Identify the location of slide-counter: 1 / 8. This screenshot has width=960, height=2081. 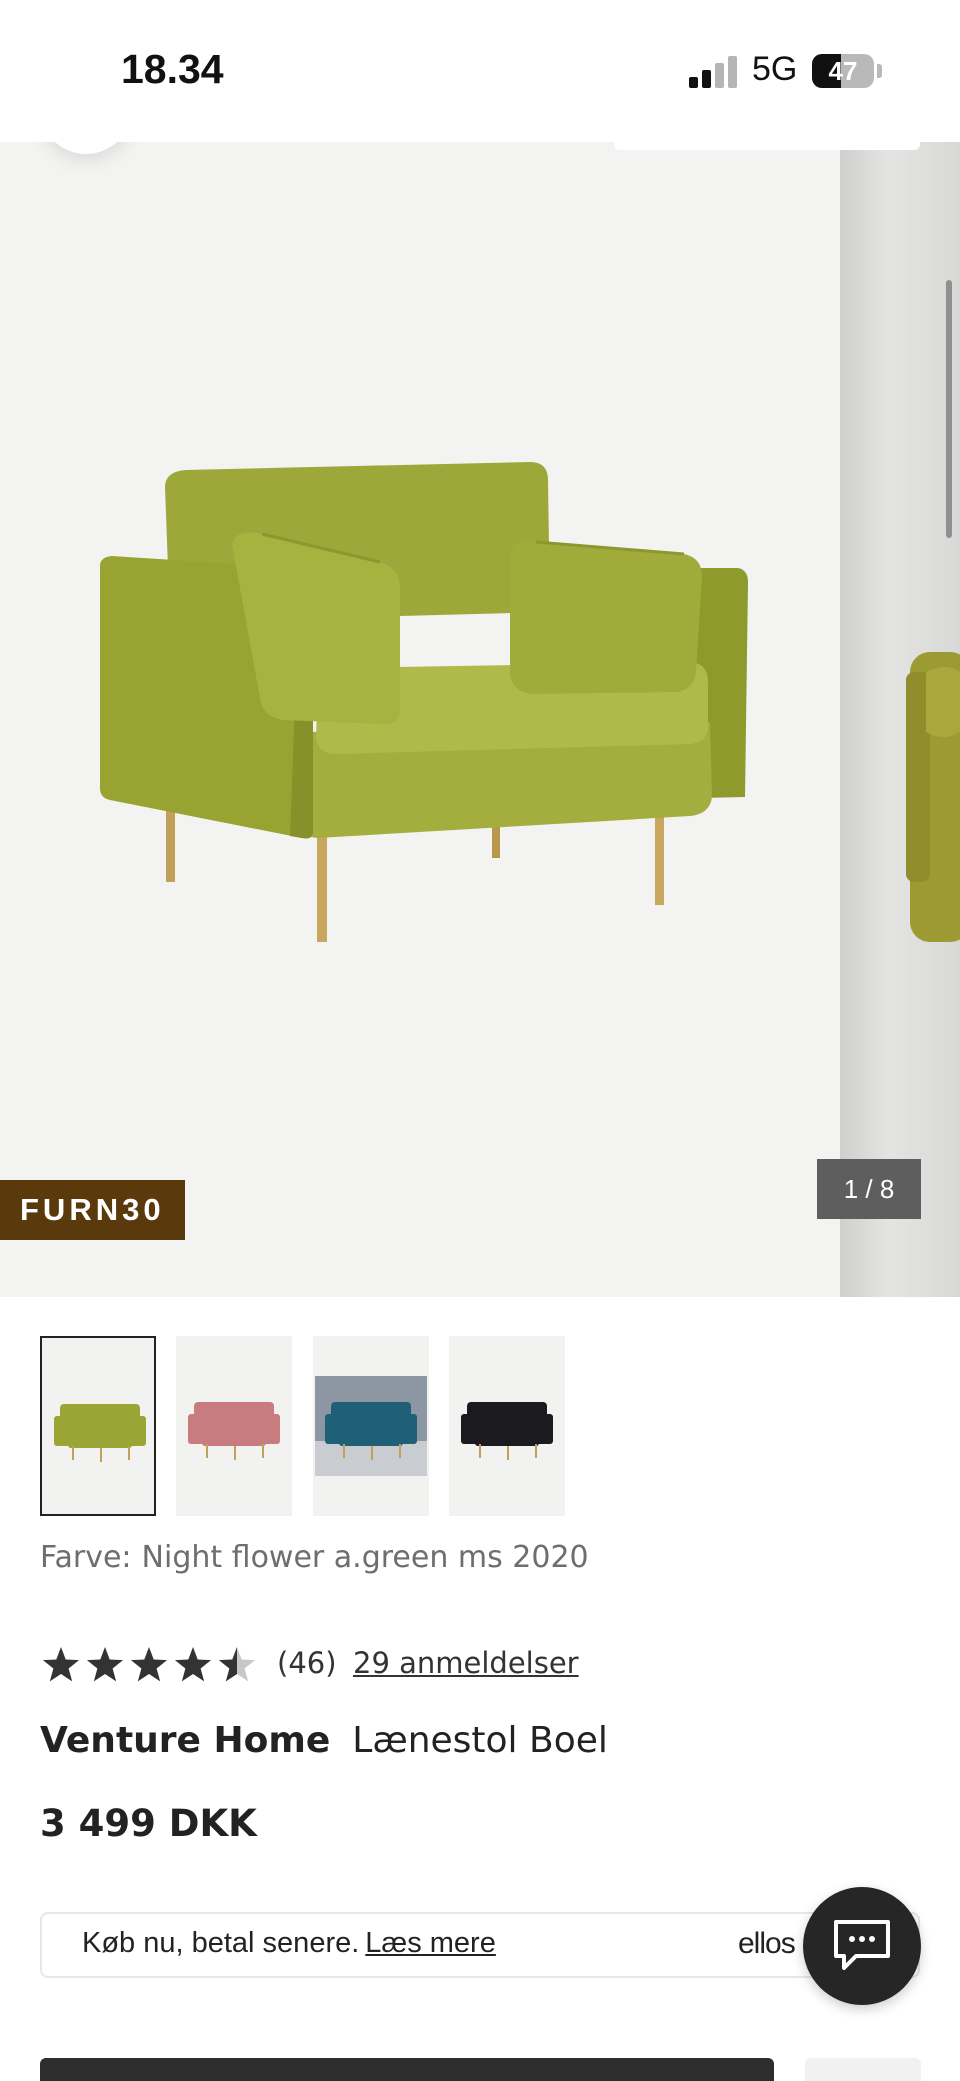
(869, 1189).